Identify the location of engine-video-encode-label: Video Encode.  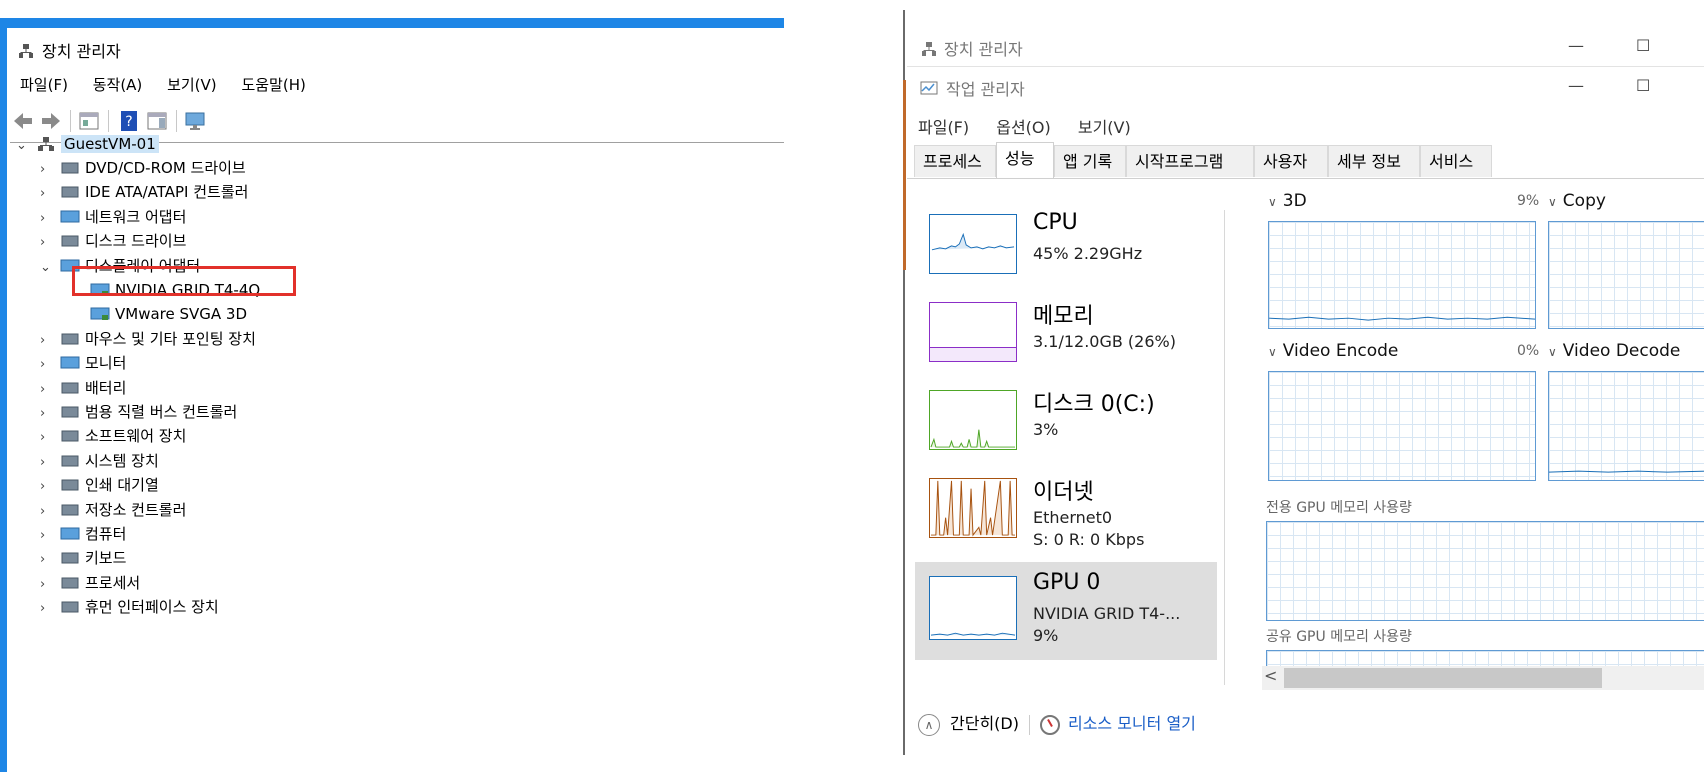
(1340, 351).